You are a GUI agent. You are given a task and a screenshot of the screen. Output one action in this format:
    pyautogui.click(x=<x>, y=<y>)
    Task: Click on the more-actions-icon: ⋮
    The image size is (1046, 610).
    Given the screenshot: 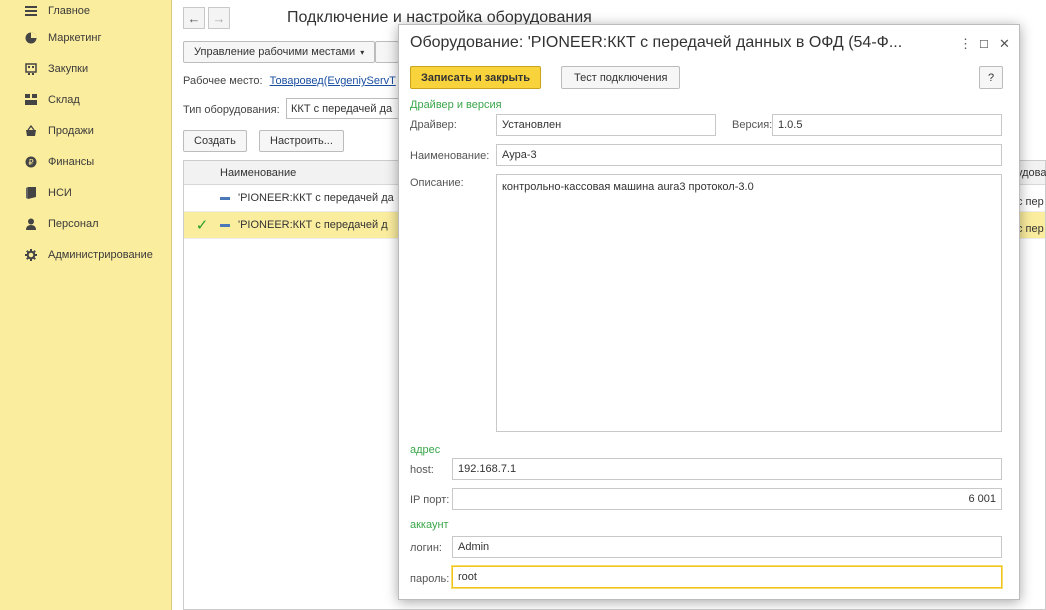 What is the action you would take?
    pyautogui.click(x=965, y=44)
    